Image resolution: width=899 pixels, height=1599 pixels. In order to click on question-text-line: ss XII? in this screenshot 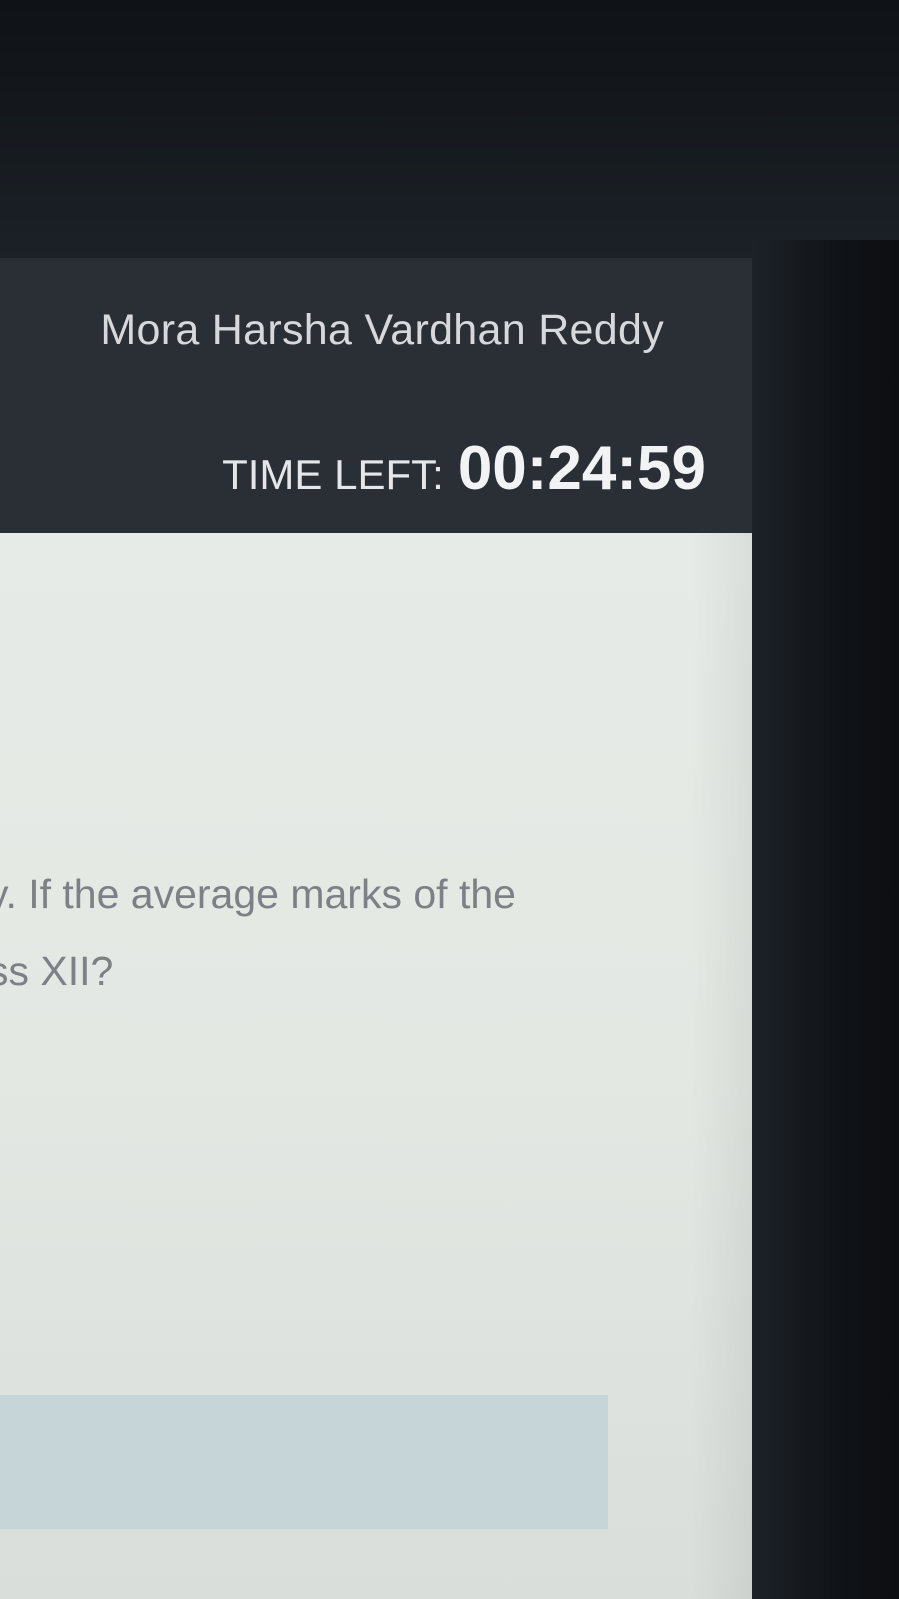, I will do `click(57, 971)`.